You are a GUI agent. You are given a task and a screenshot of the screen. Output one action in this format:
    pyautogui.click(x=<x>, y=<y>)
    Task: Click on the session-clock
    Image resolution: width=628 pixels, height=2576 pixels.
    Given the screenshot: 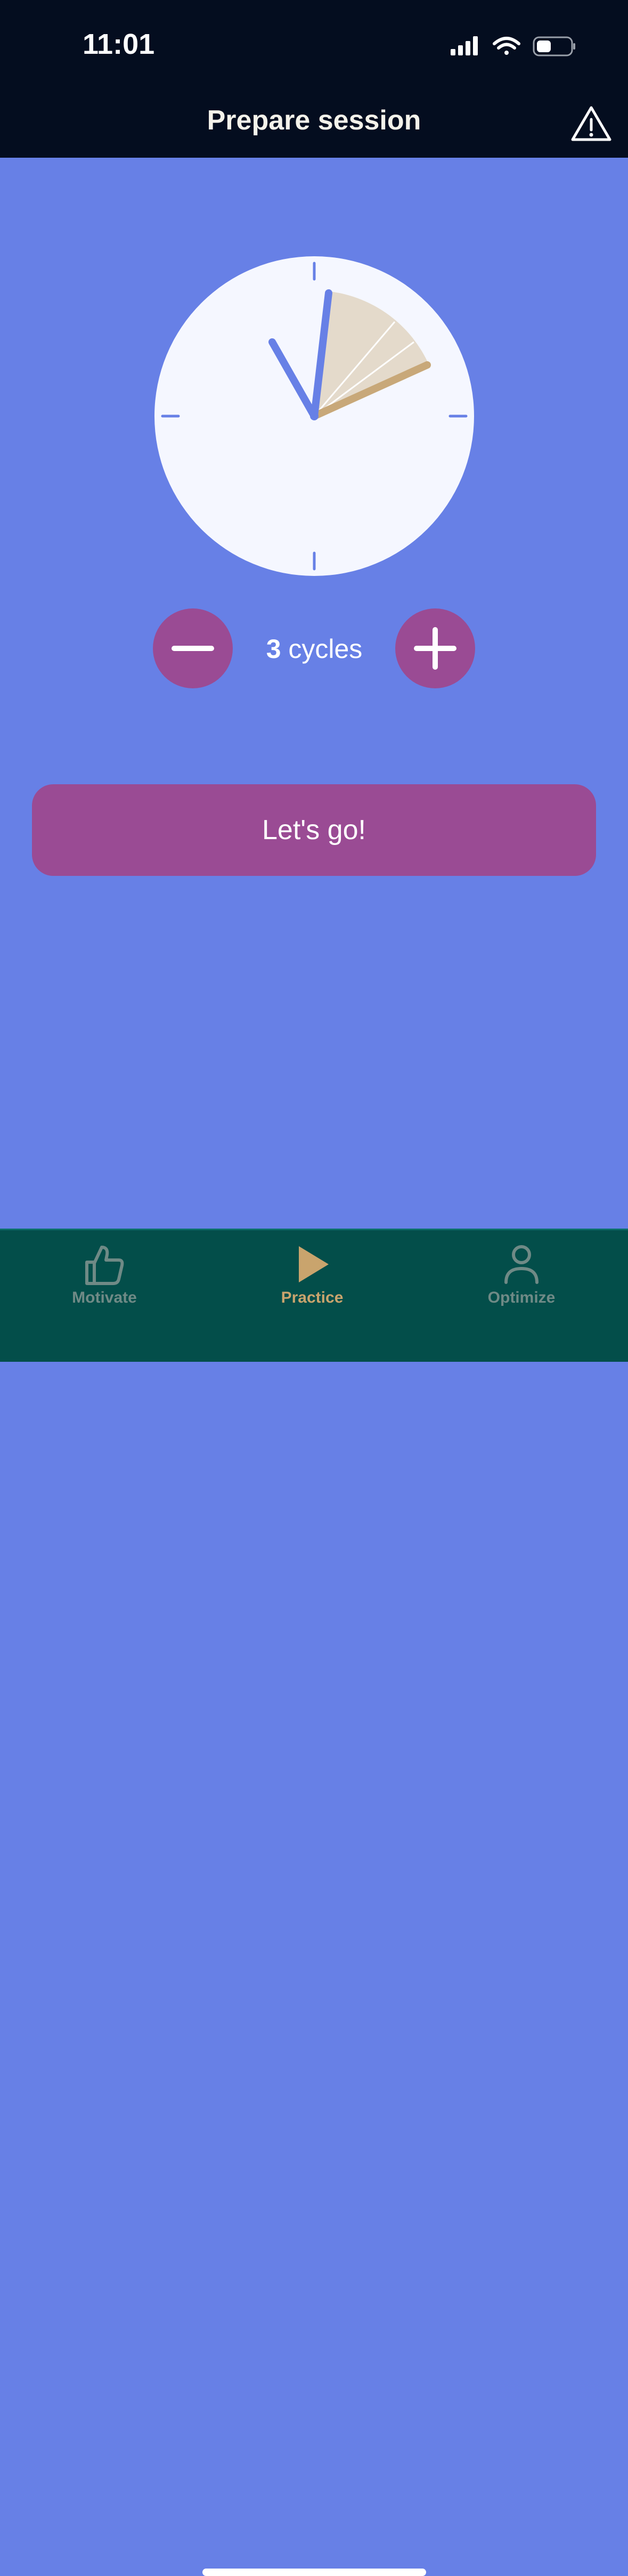 What is the action you would take?
    pyautogui.click(x=314, y=416)
    